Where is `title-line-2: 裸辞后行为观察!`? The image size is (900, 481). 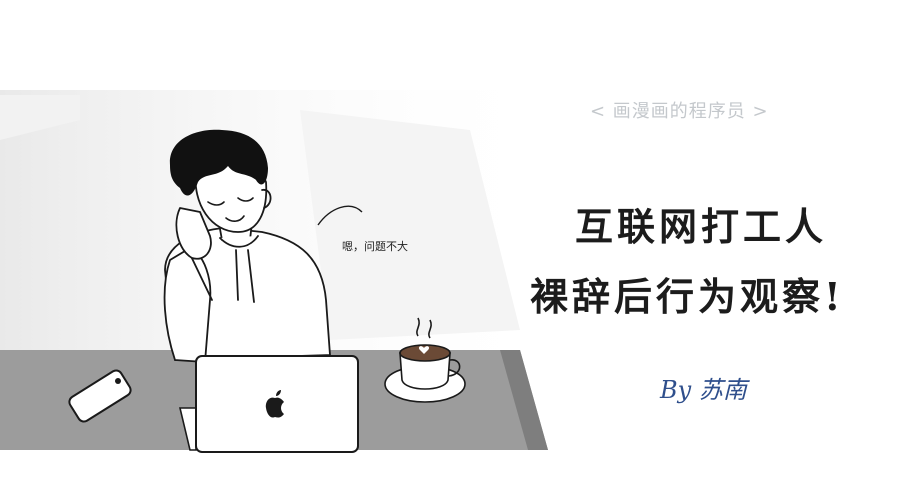 title-line-2: 裸辞后行为观察! is located at coordinates (687, 296).